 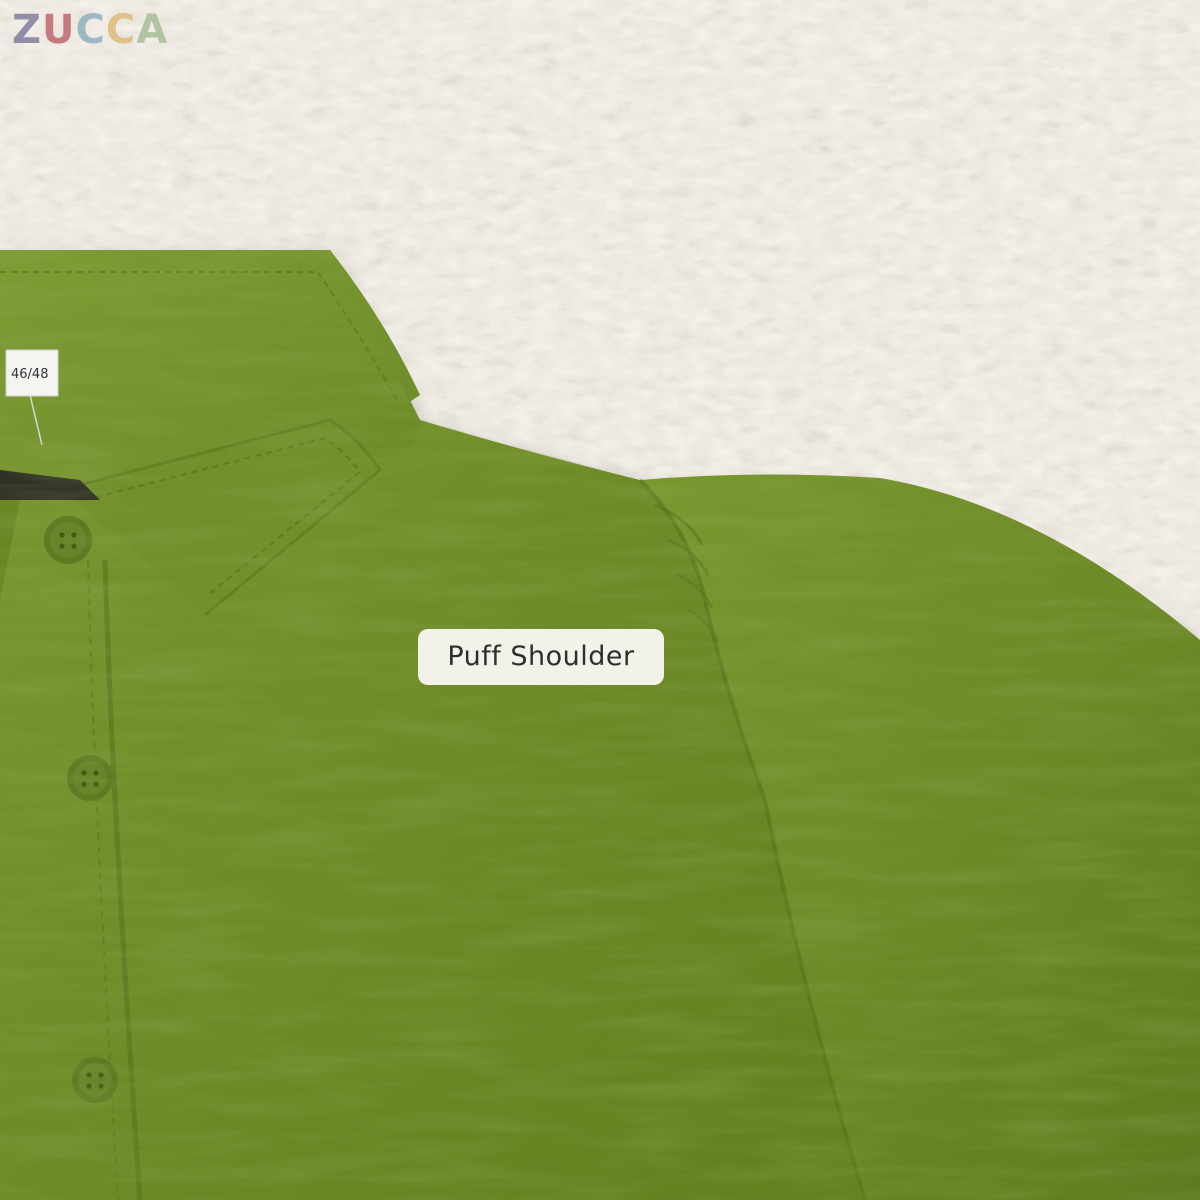 I want to click on brand-logo-letter: U, so click(x=59, y=30).